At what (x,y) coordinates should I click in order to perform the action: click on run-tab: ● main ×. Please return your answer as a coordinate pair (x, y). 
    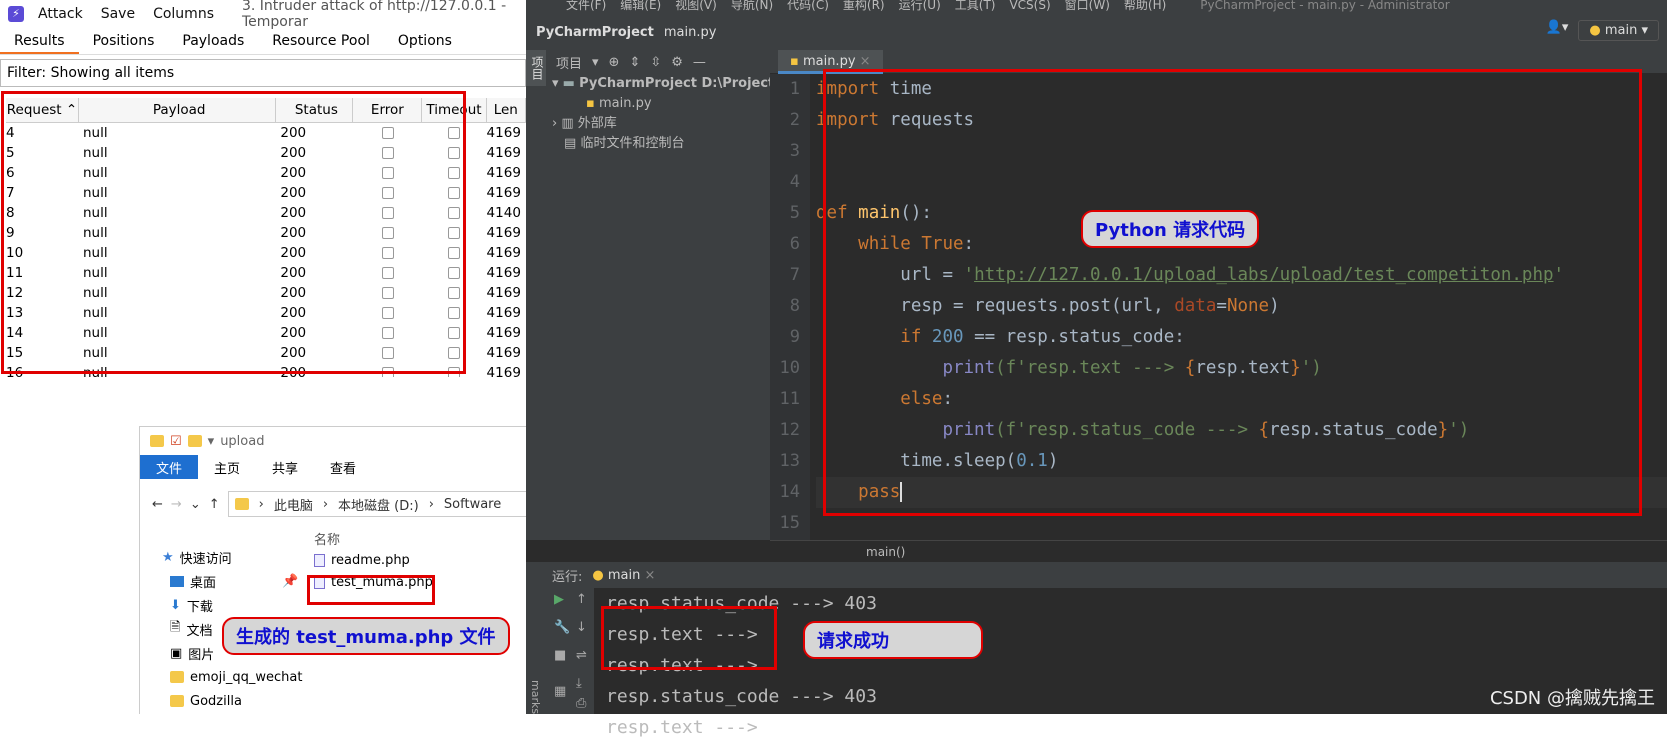
    Looking at the image, I should click on (623, 575).